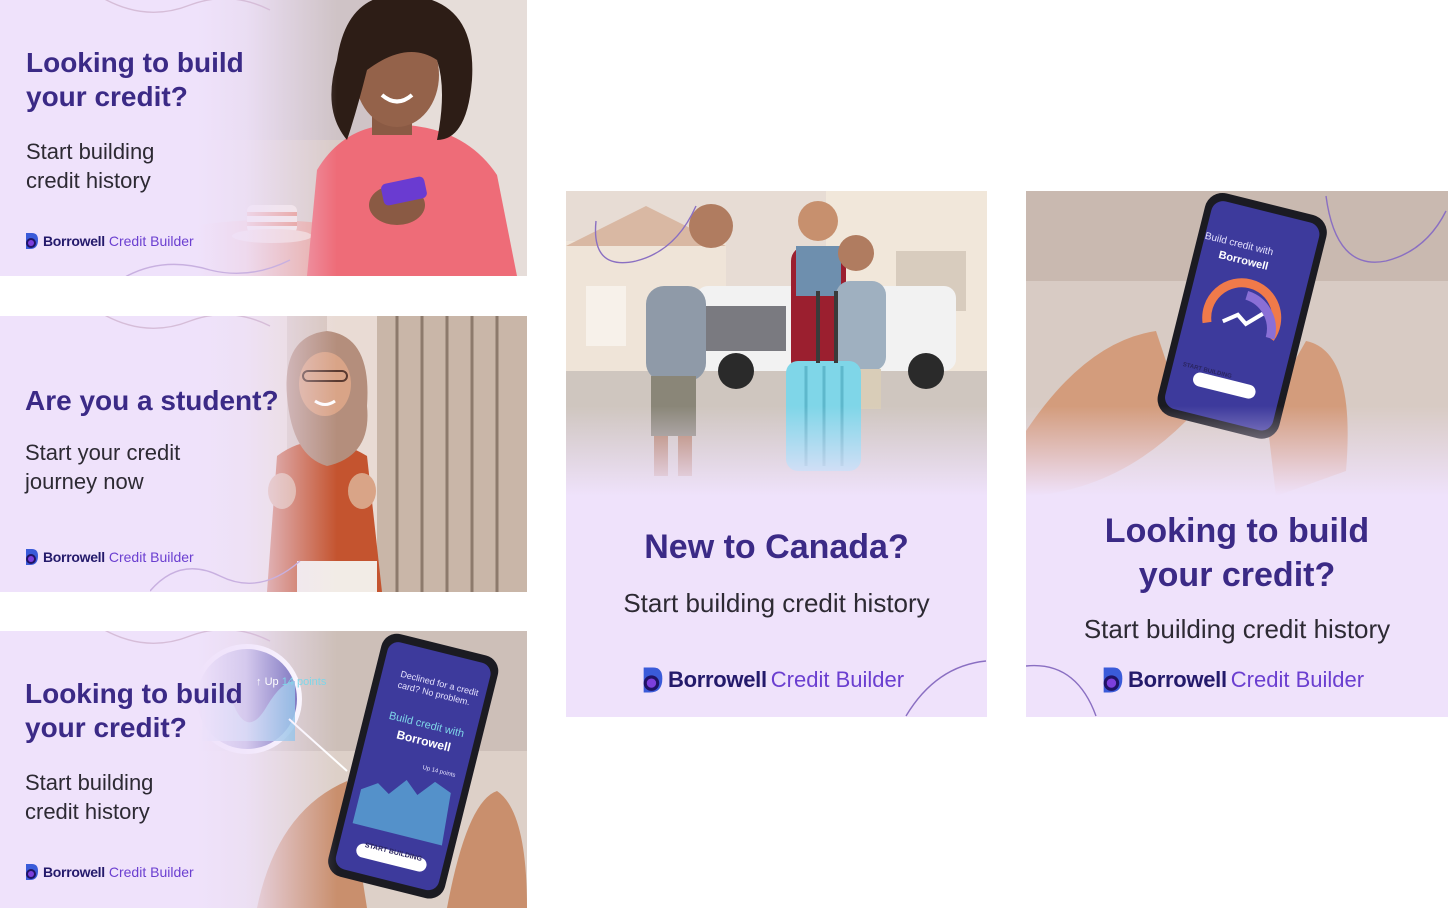 The width and height of the screenshot is (1448, 908). I want to click on headline: Are you a student?, so click(152, 400).